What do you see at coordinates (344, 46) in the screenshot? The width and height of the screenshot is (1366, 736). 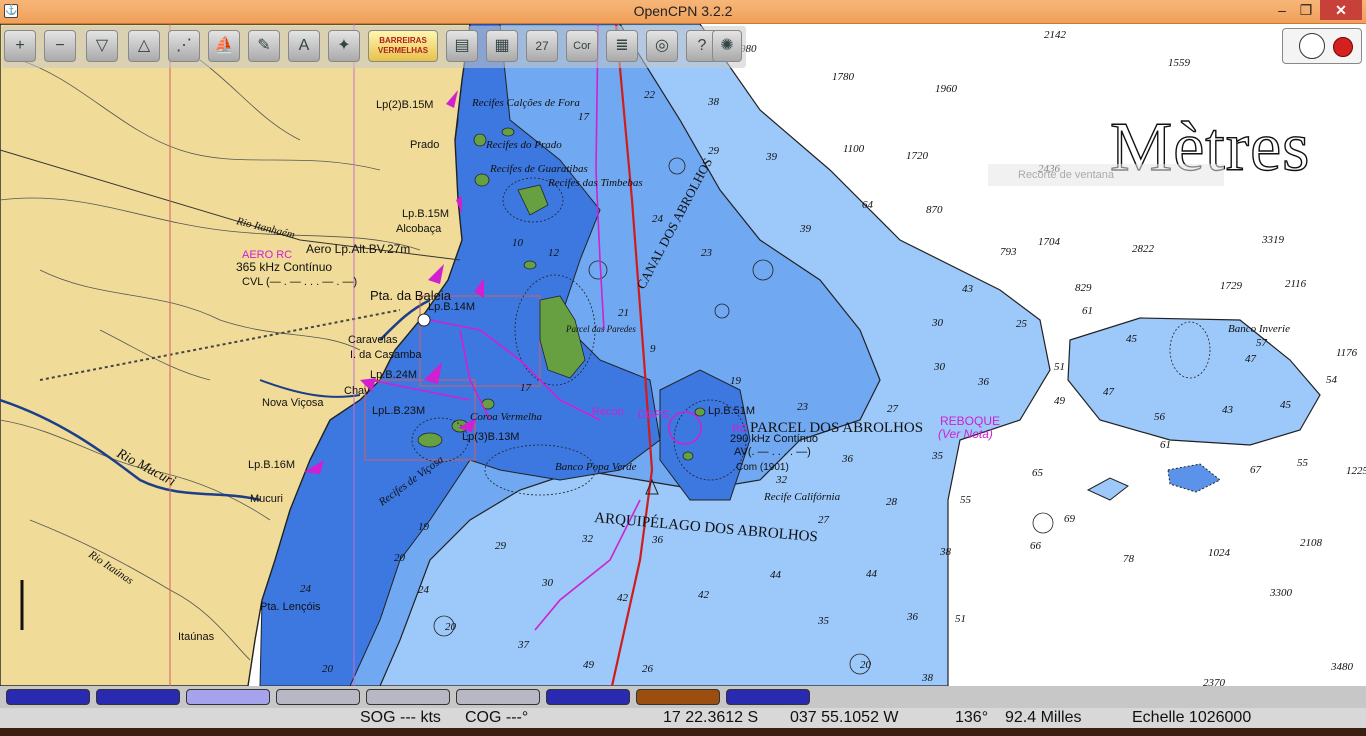 I see `currents-button: ✦` at bounding box center [344, 46].